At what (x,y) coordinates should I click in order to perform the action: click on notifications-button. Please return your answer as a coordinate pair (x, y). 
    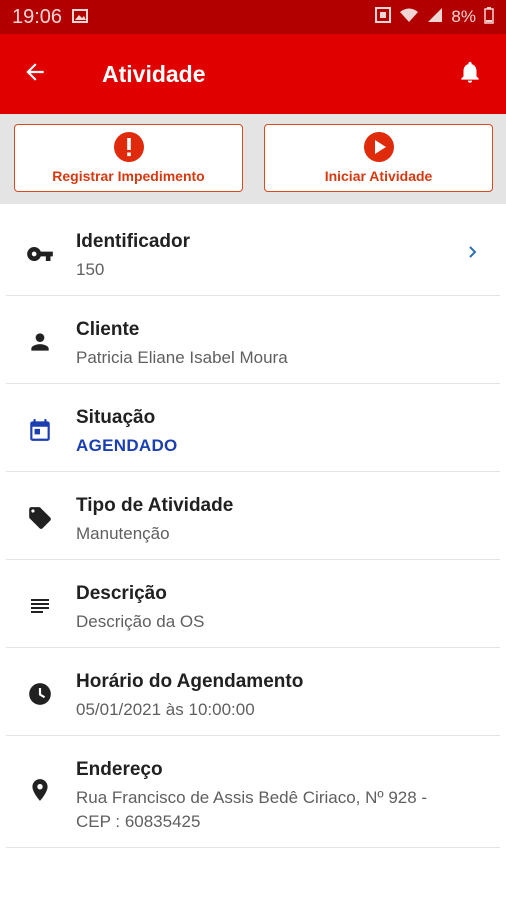
    Looking at the image, I should click on (470, 74).